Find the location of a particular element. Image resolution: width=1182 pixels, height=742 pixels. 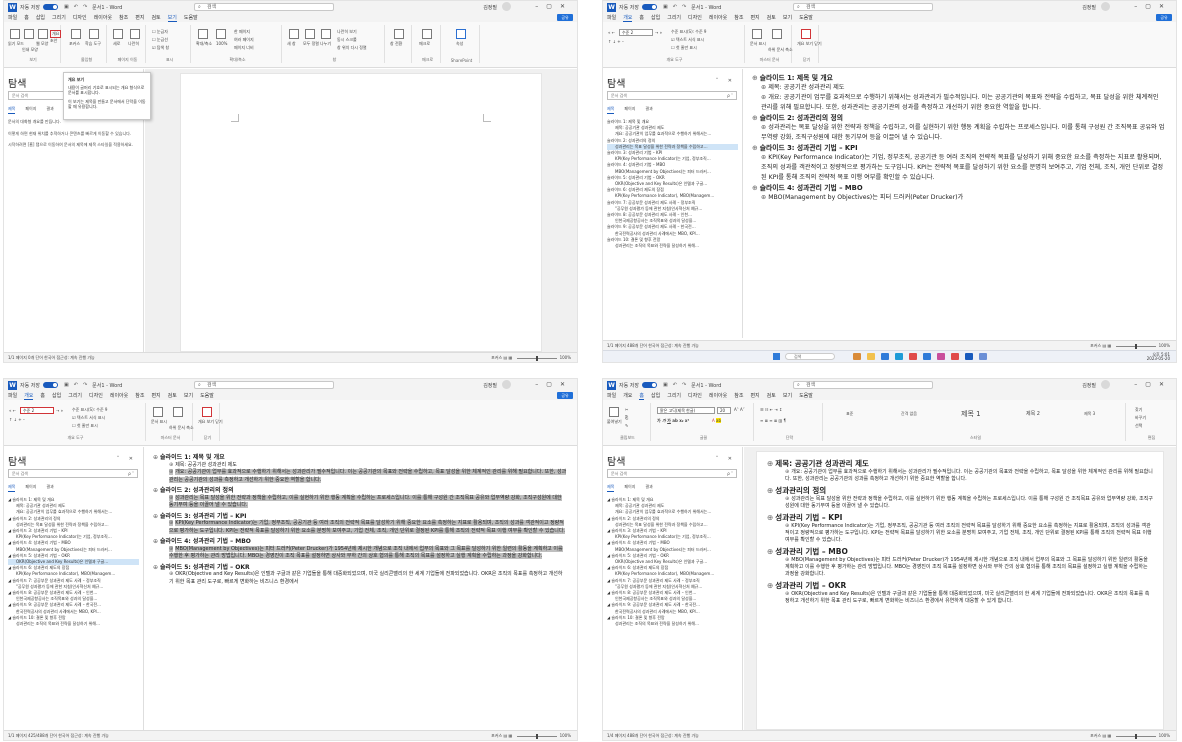

outline-button: 개요 is located at coordinates (56, 34).